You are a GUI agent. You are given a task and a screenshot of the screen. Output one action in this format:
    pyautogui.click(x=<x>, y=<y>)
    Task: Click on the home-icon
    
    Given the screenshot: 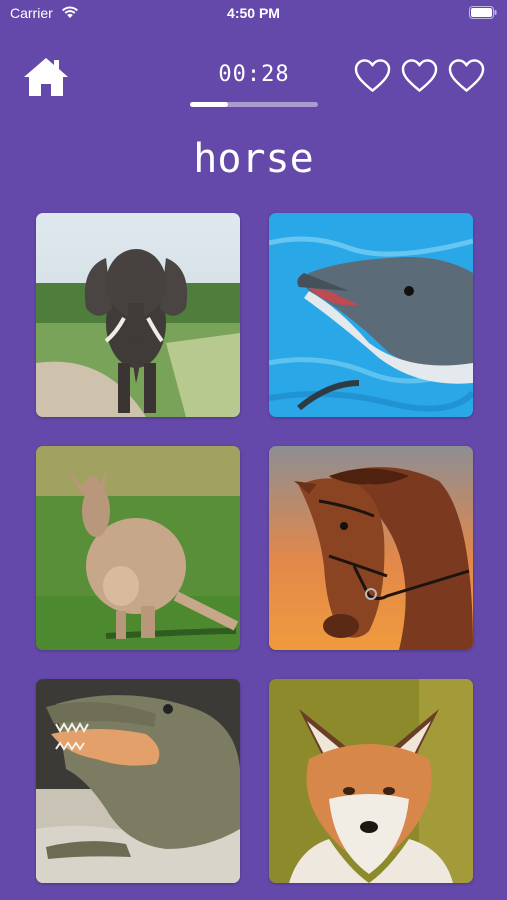 What is the action you would take?
    pyautogui.click(x=46, y=77)
    